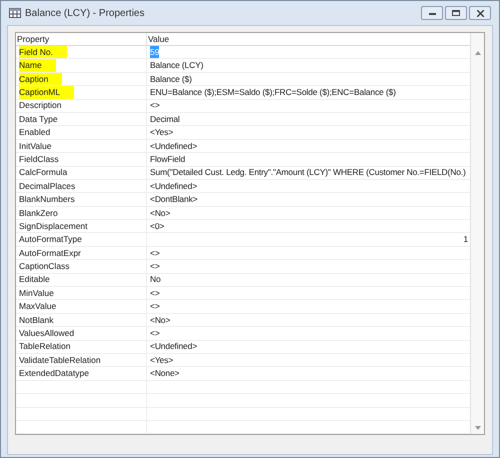 This screenshot has height=458, width=500. Describe the element at coordinates (168, 159) in the screenshot. I see `property-value: FlowField` at that location.